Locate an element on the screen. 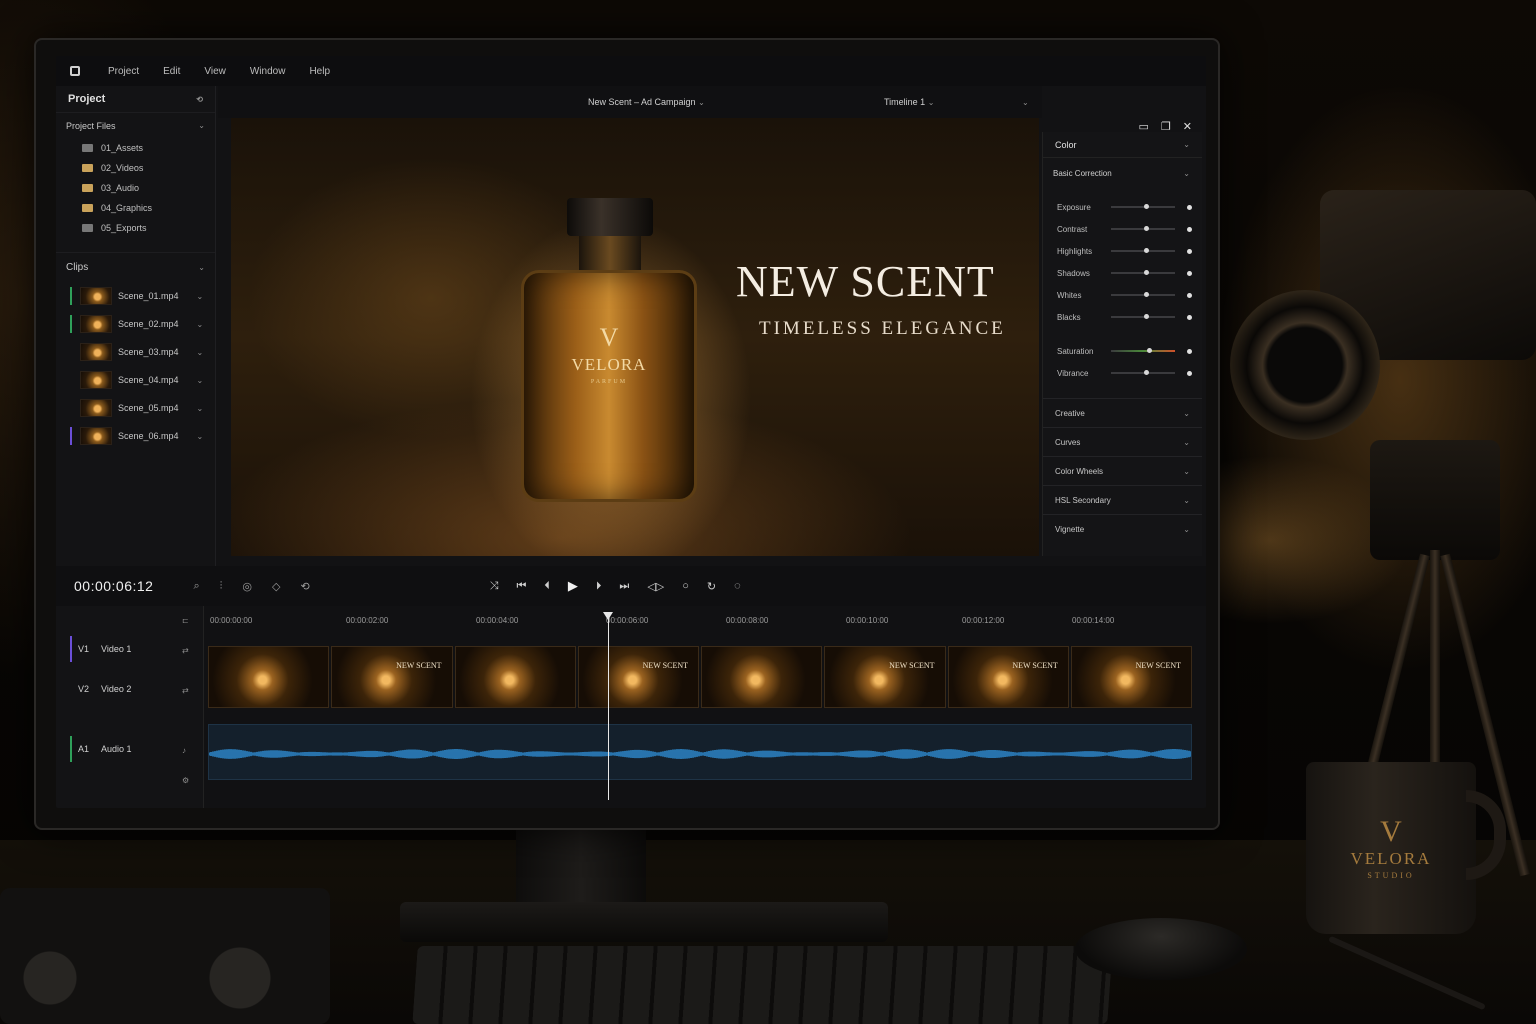  track-v2: V2 Video 2 is located at coordinates (100, 689).